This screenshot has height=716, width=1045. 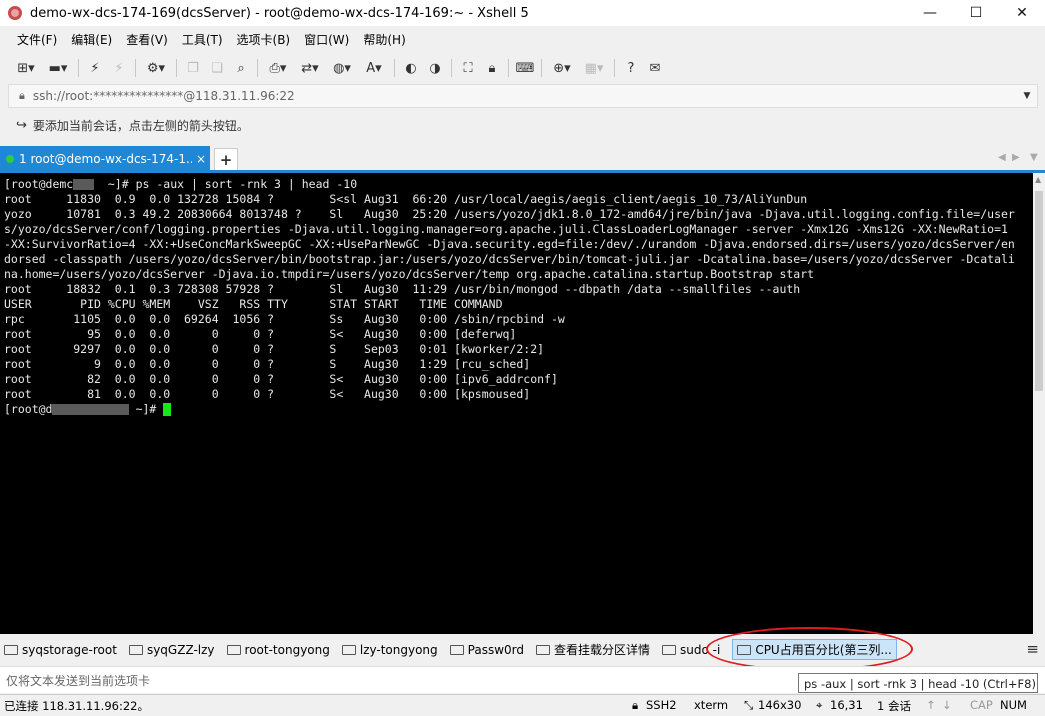 I want to click on cursor-icon: ⌖, so click(x=819, y=705).